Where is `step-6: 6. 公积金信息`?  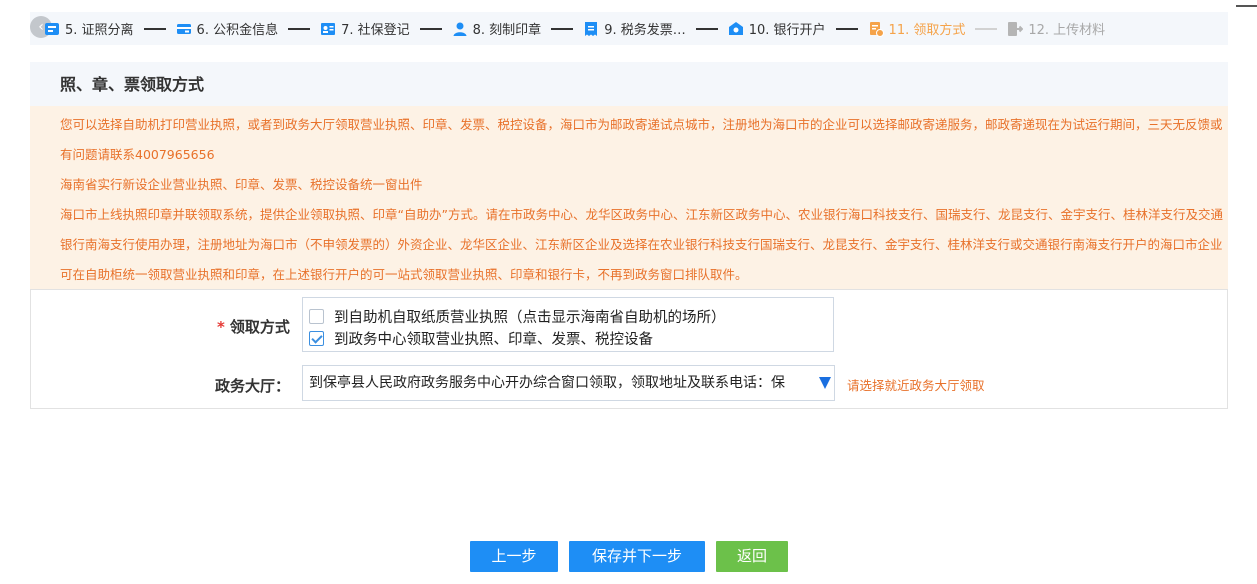
step-6: 6. 公积金信息 is located at coordinates (227, 28).